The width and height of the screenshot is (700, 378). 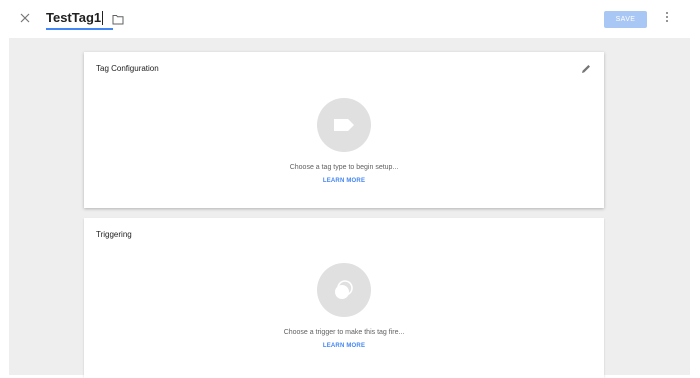 What do you see at coordinates (118, 18) in the screenshot?
I see `folder-icon` at bounding box center [118, 18].